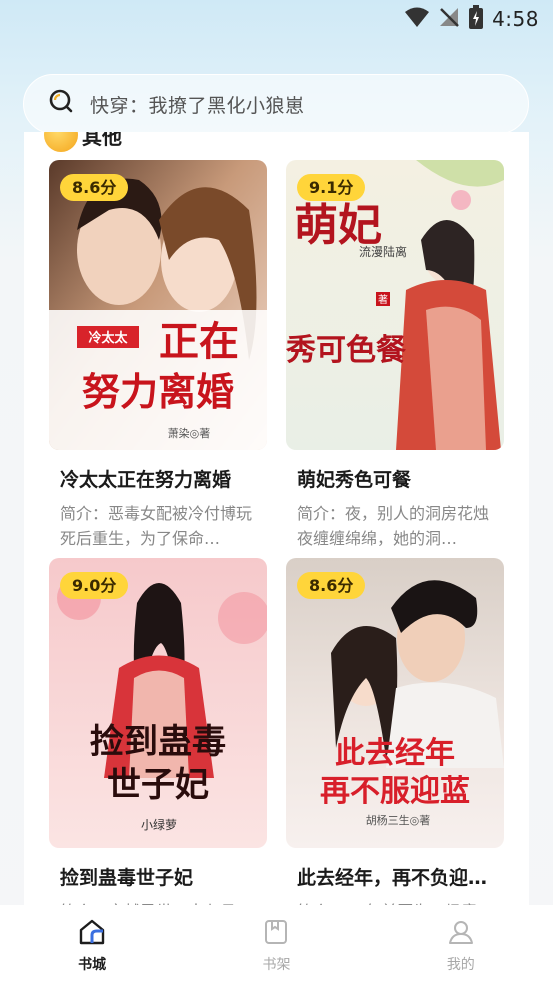 This screenshot has width=553, height=983. I want to click on search-input: 快穿：我撩了黑化小狼崽, so click(276, 104).